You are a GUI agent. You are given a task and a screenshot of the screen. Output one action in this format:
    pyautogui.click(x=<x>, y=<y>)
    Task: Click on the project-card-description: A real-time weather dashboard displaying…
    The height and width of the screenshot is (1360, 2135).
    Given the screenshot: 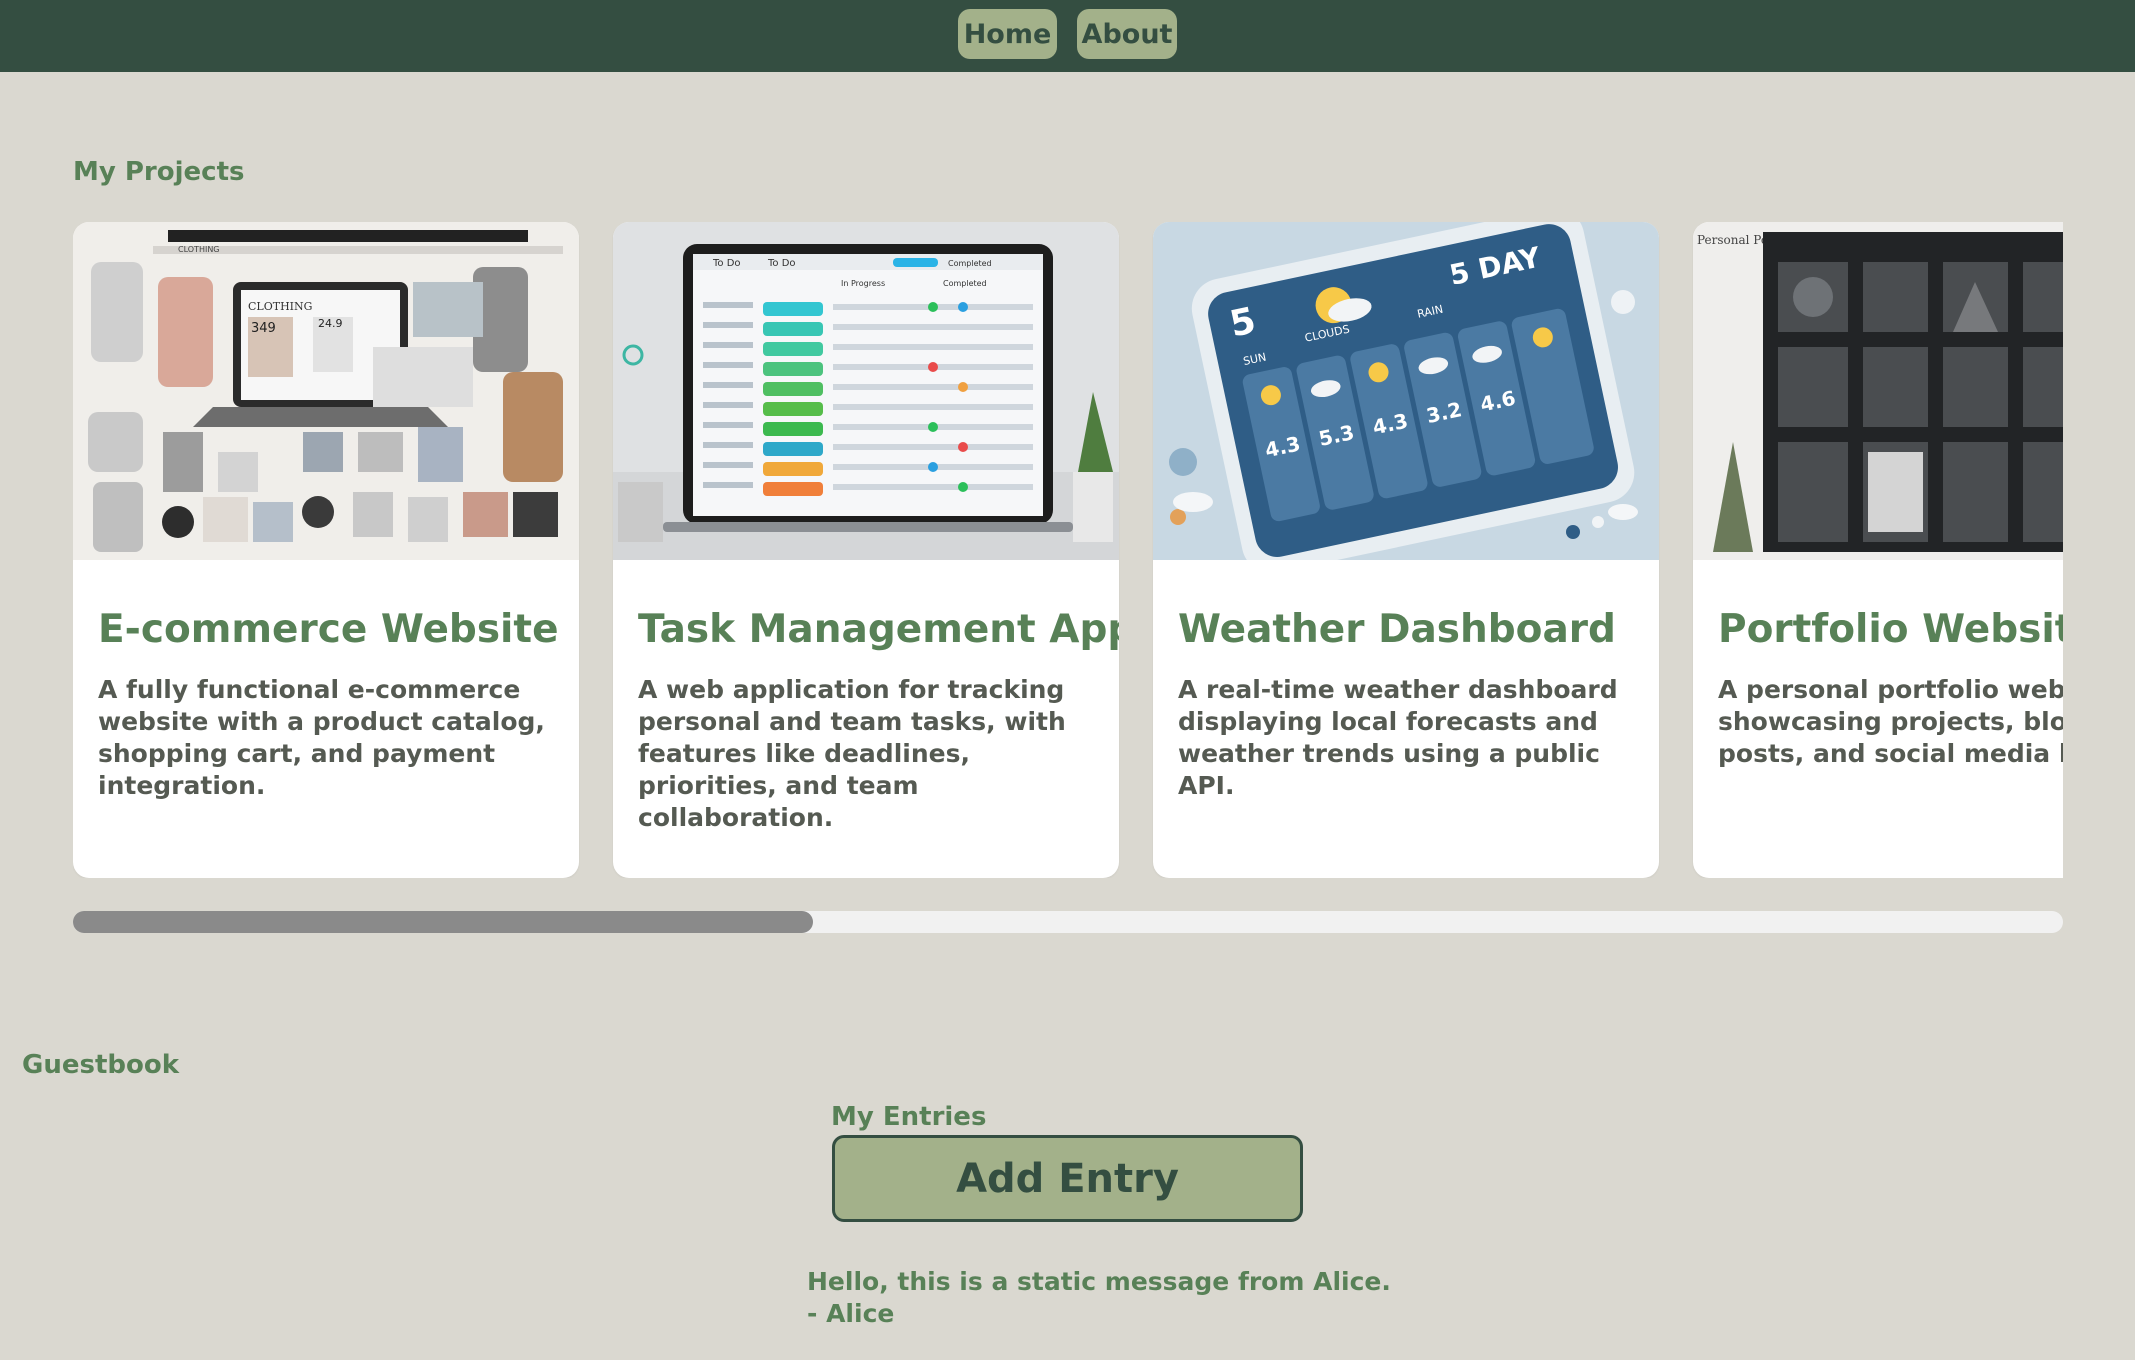 What is the action you would take?
    pyautogui.click(x=1398, y=737)
    